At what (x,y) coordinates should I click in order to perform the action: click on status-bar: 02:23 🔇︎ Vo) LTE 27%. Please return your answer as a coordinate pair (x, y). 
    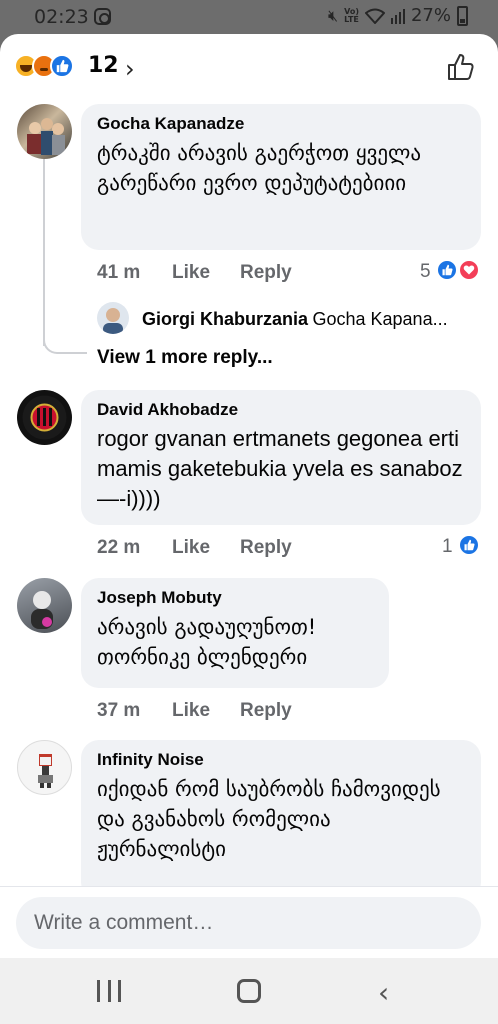
    Looking at the image, I should click on (249, 17).